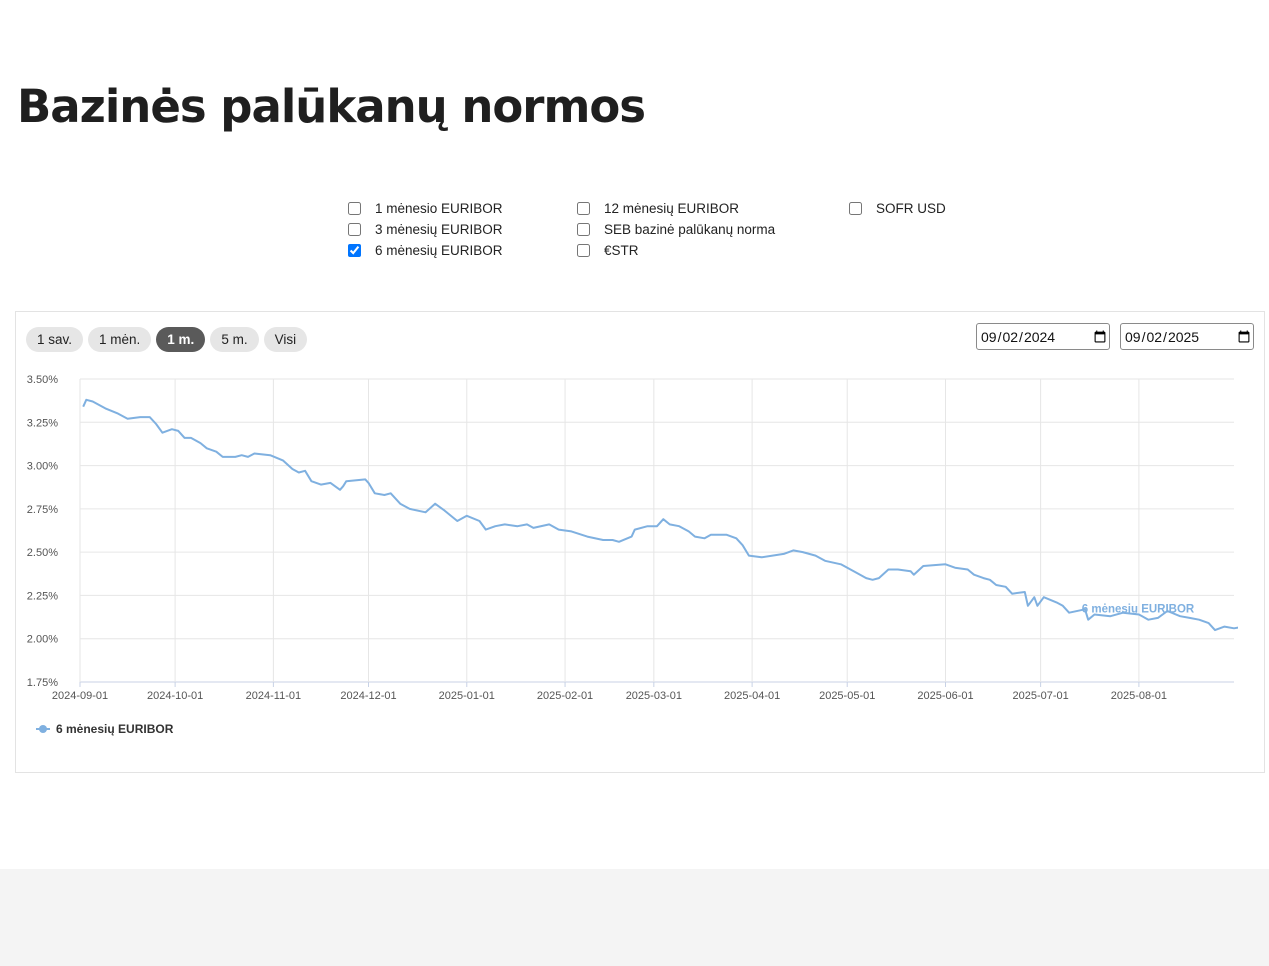 This screenshot has width=1269, height=966. Describe the element at coordinates (911, 208) in the screenshot. I see `filter-label: SOFR USD` at that location.